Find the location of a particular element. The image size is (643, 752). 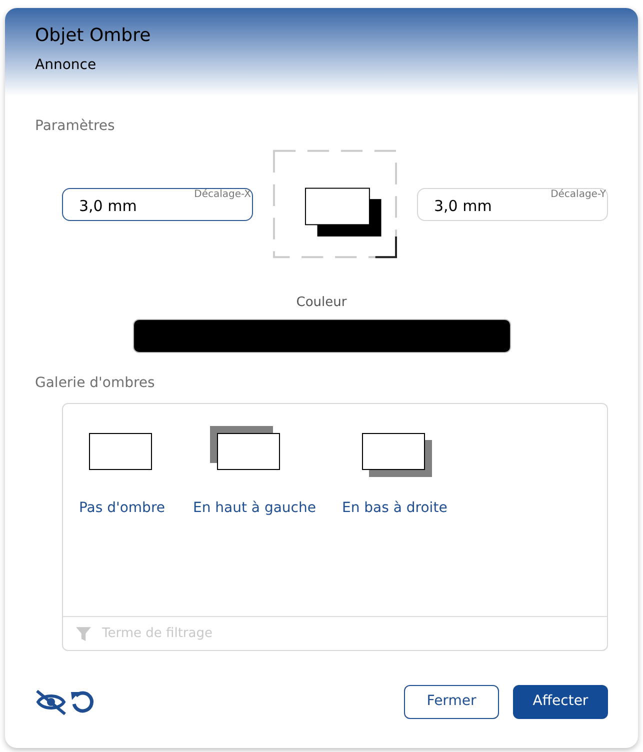

dialog-subtitle: Annonce is located at coordinates (65, 65).